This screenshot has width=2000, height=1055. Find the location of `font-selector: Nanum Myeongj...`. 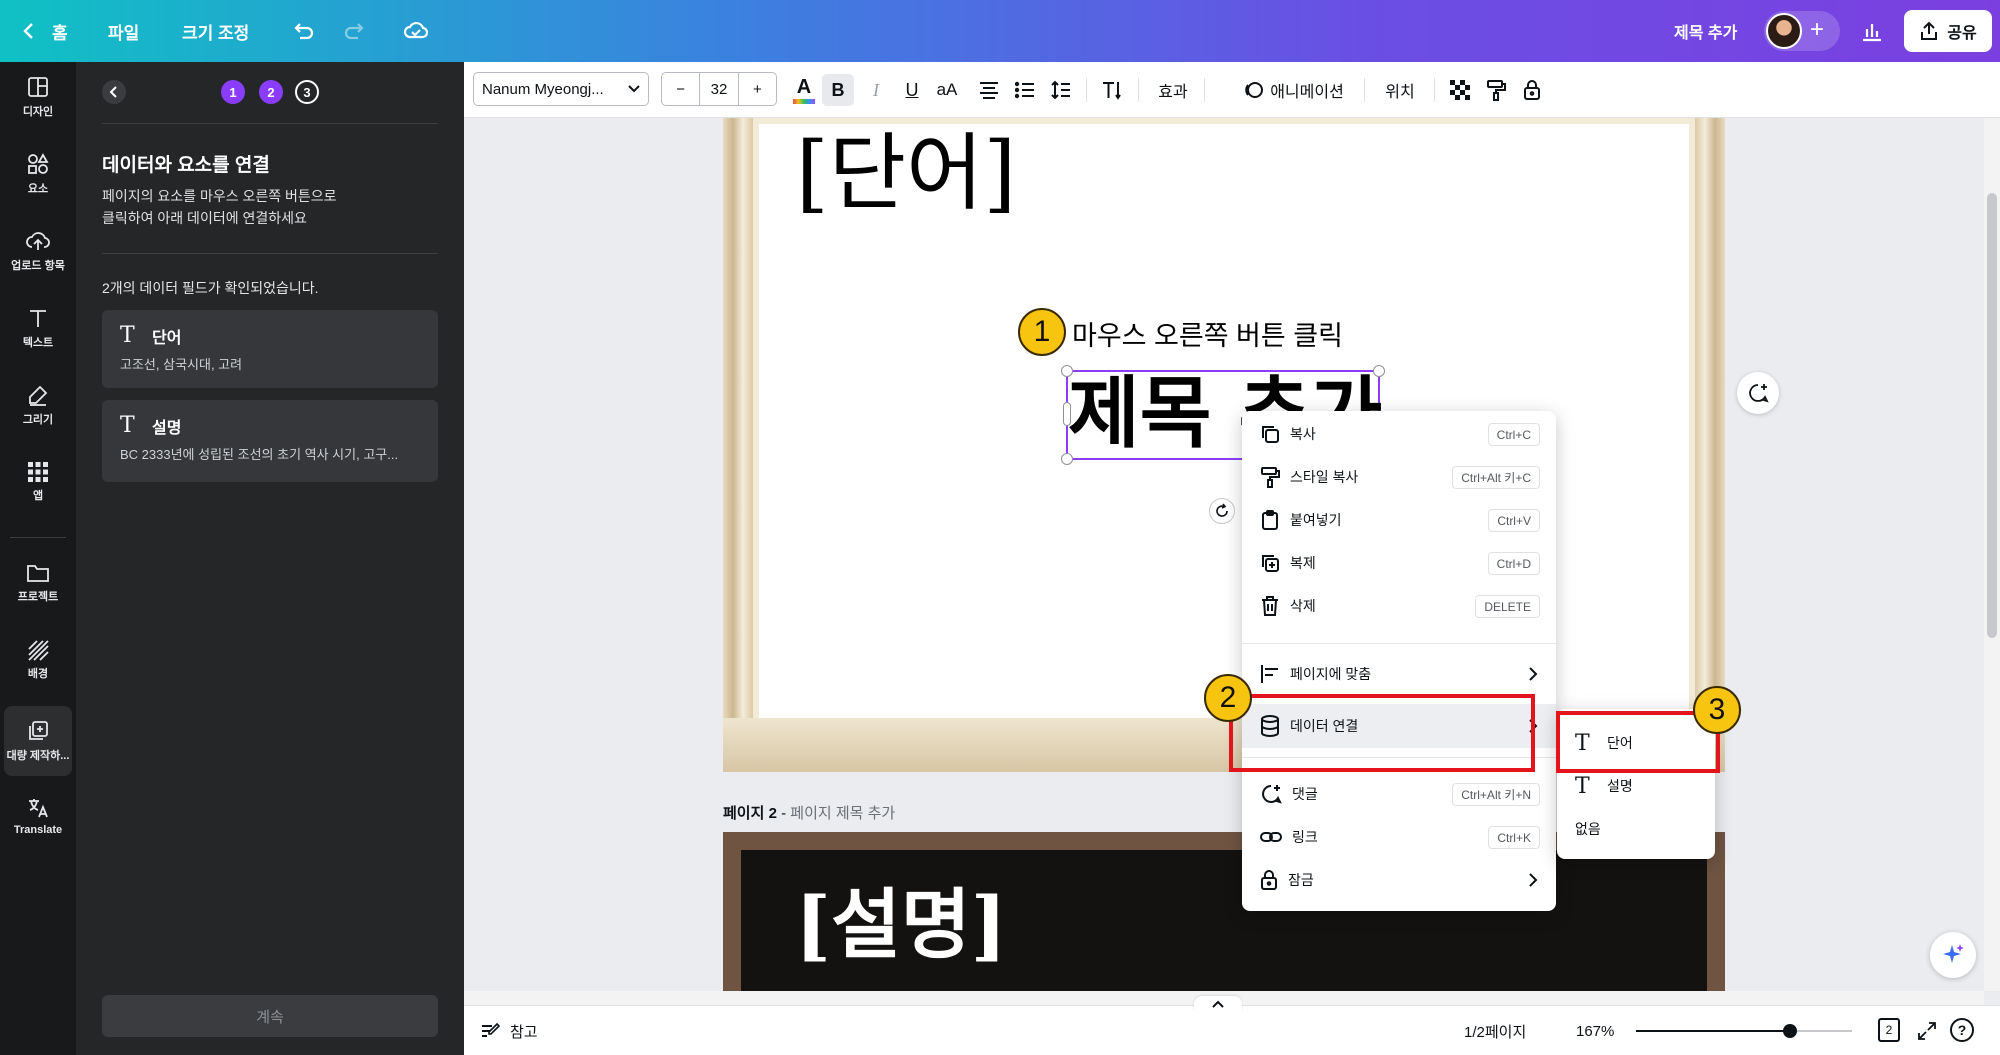

font-selector: Nanum Myeongj... is located at coordinates (561, 89).